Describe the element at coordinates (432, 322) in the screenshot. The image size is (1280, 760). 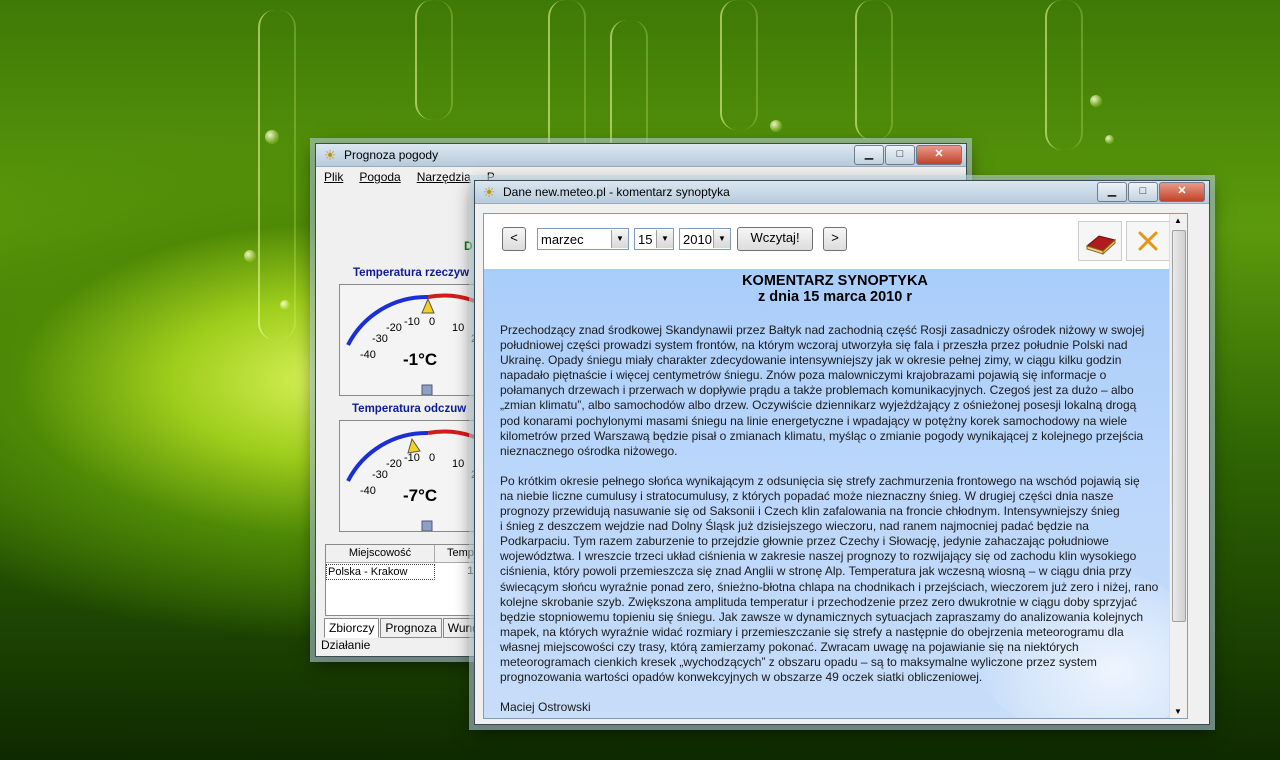
I see `gauge1-tick: 0` at that location.